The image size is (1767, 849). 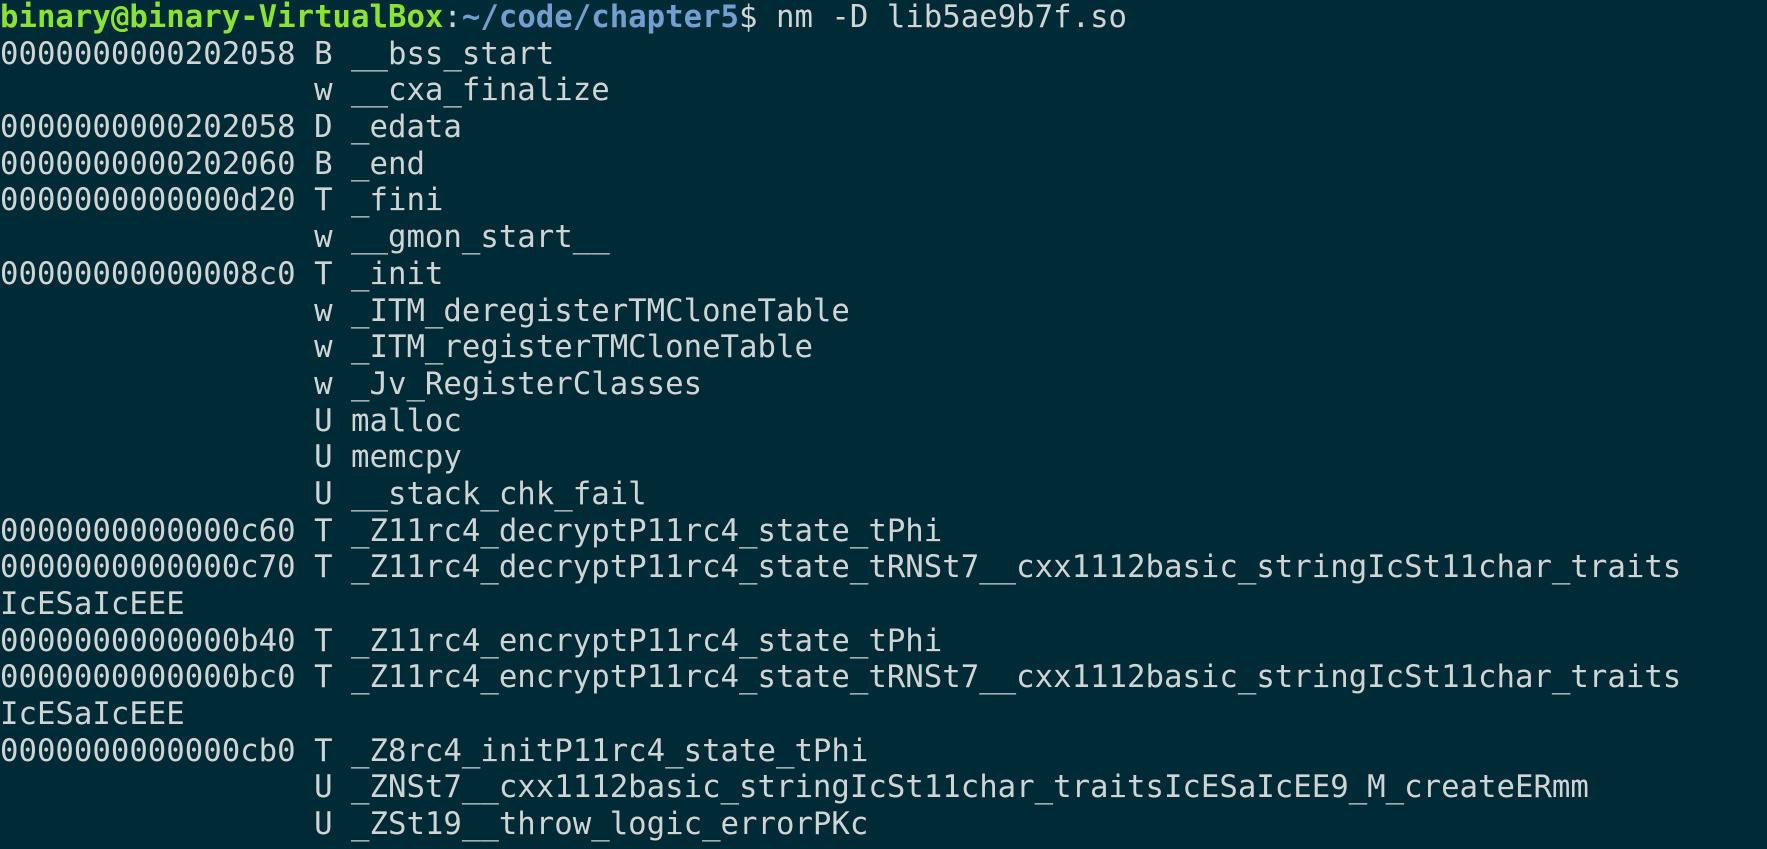 I want to click on output-line: U __stack_chk_fail, so click(x=323, y=494).